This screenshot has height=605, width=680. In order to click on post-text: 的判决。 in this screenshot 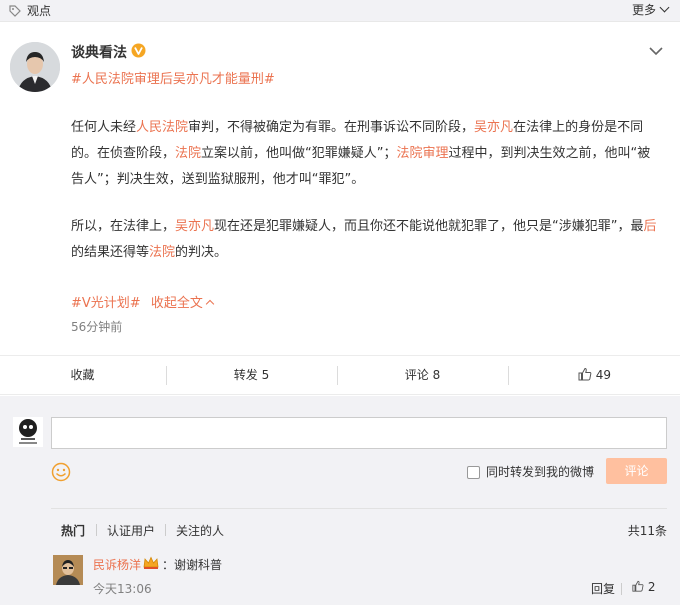, I will do `click(201, 252)`.